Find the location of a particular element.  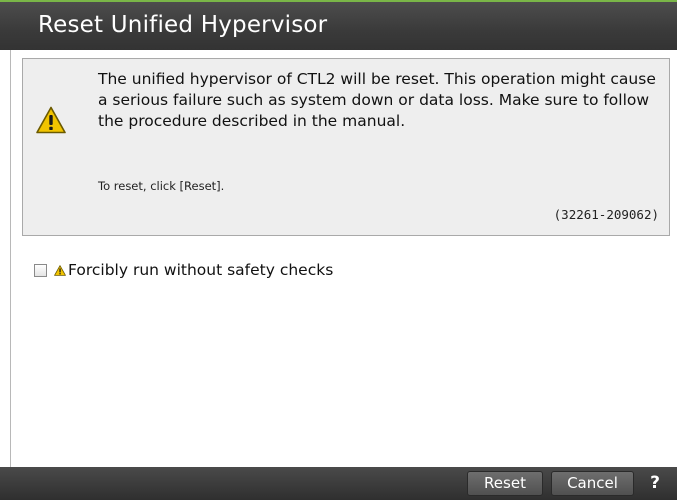

force-run-checkbox is located at coordinates (40, 270).